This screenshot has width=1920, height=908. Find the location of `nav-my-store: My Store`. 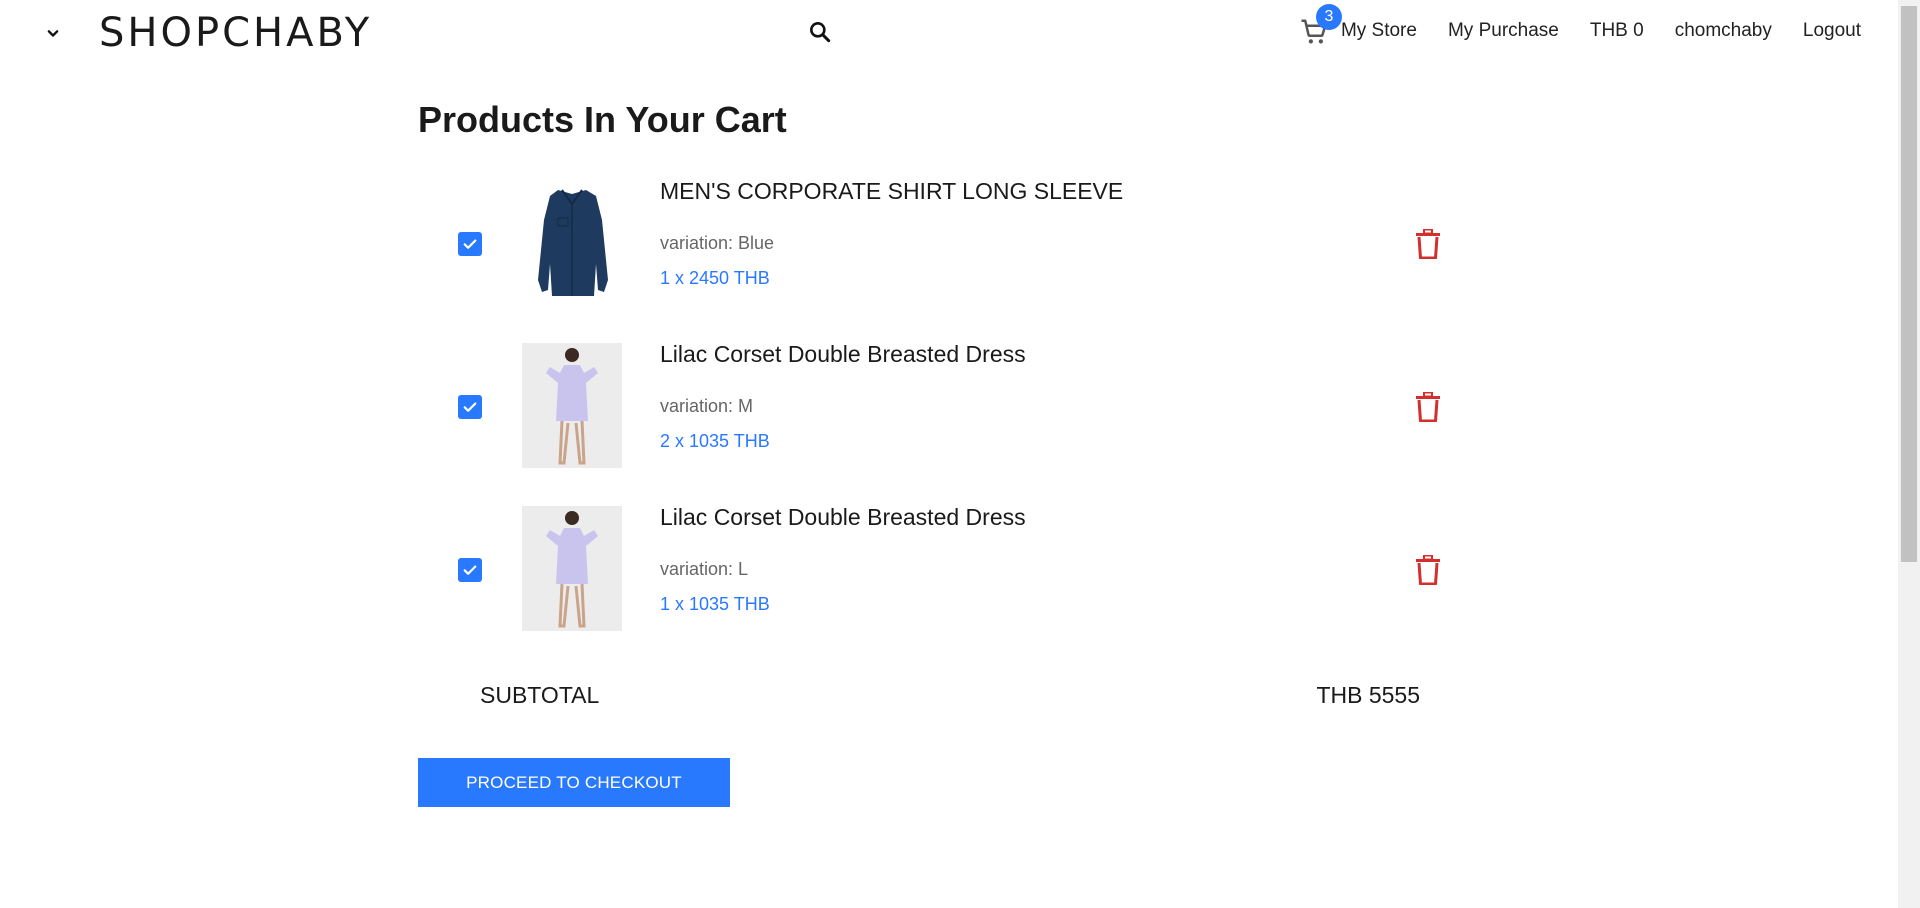

nav-my-store: My Store is located at coordinates (1379, 31).